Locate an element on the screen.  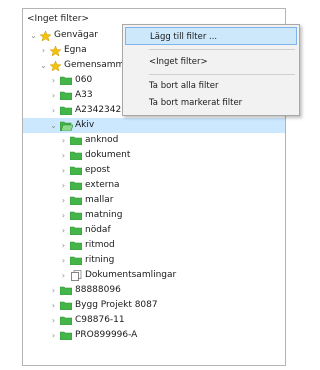
tree-node-folder: › C98876-11 is located at coordinates (154, 320).